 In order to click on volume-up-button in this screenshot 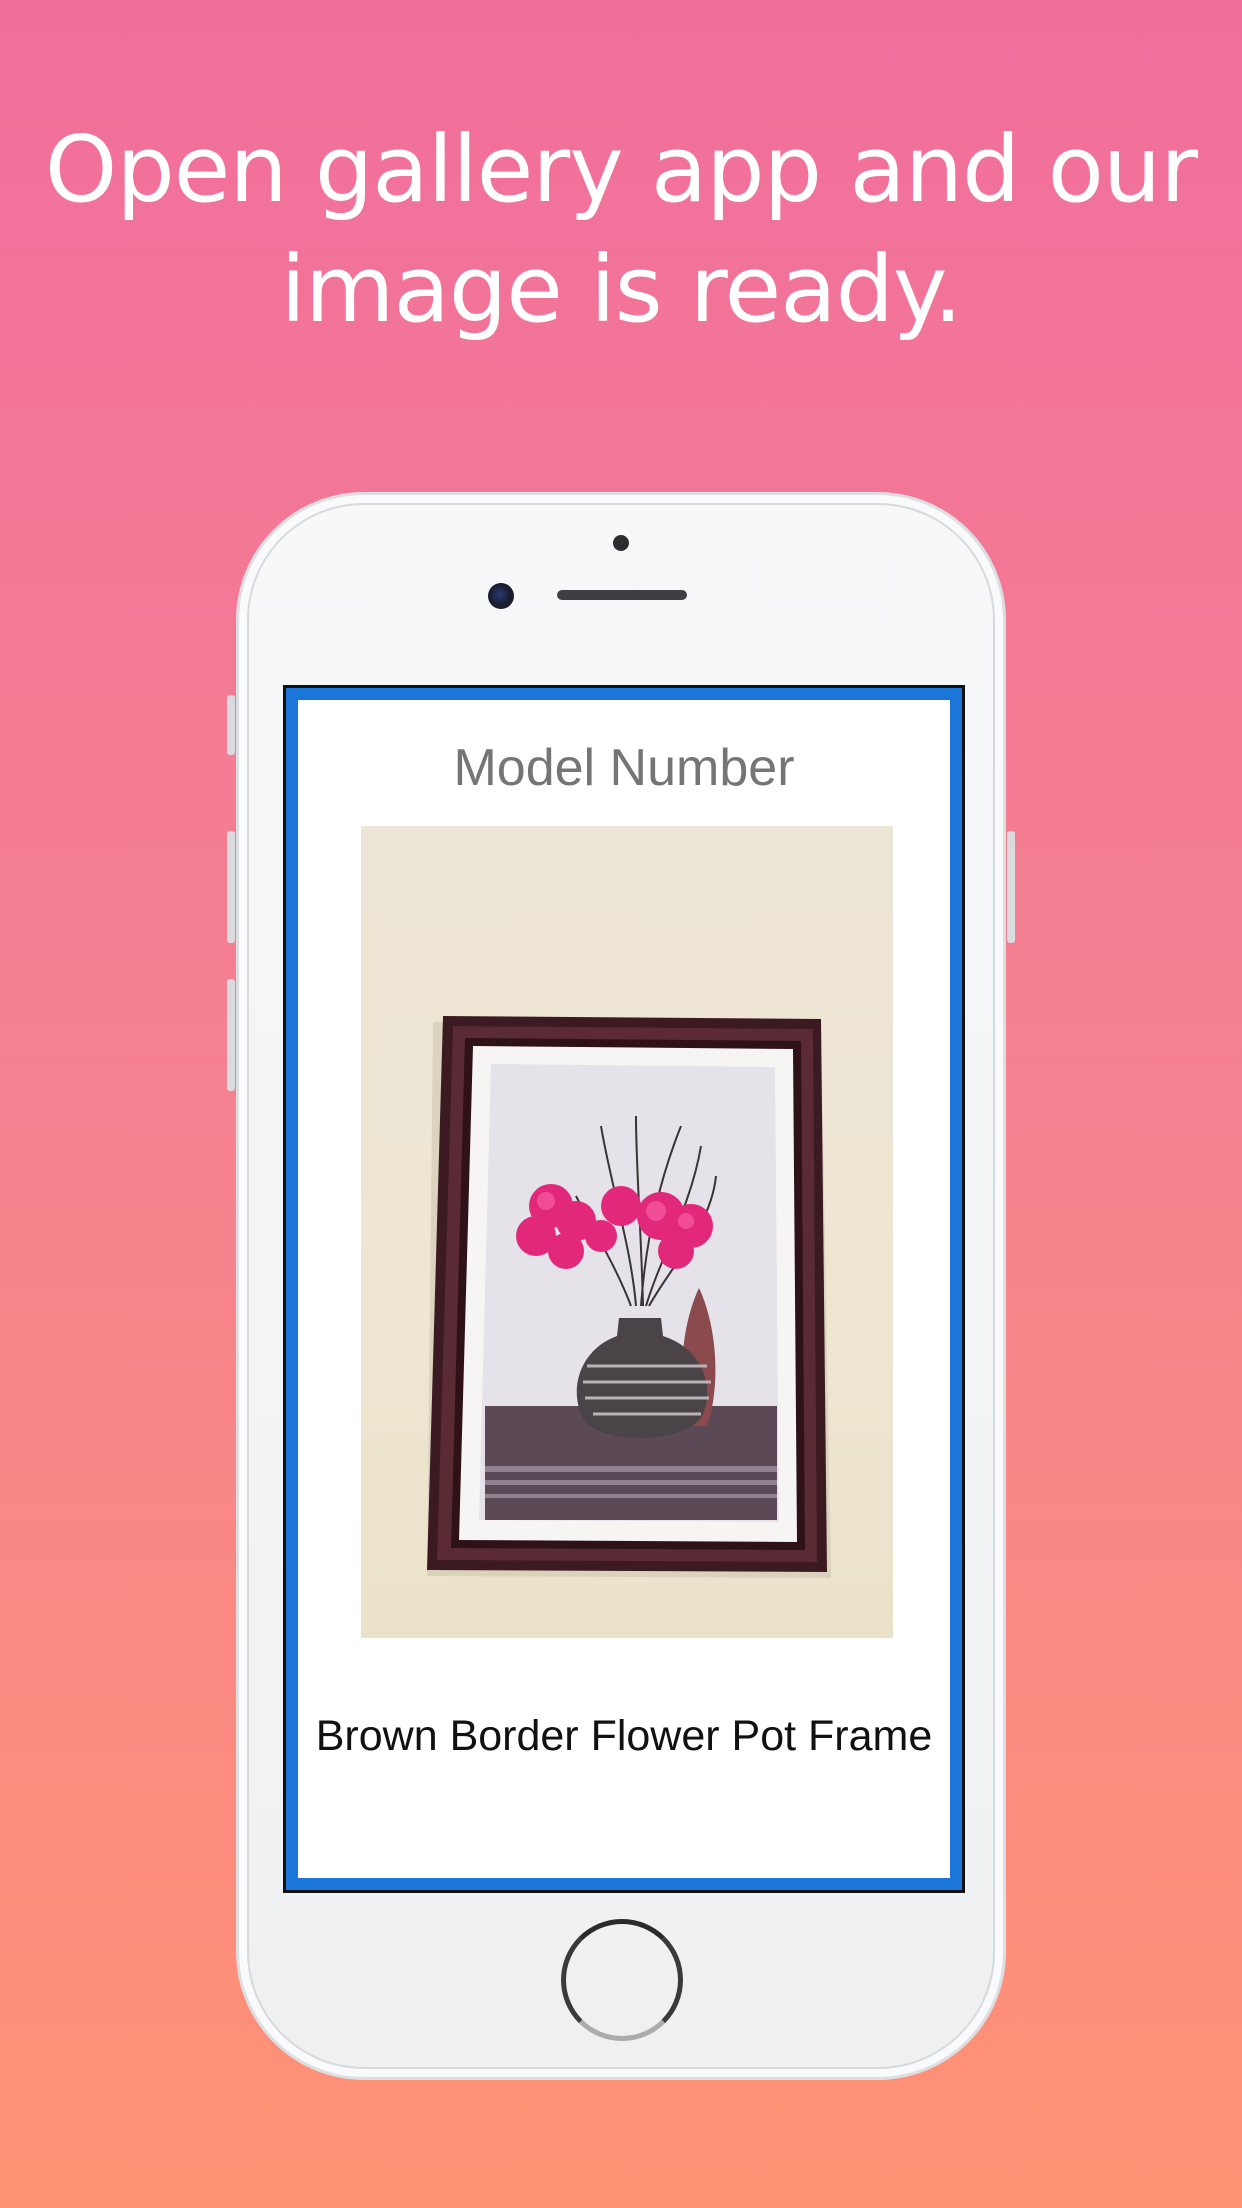, I will do `click(231, 887)`.